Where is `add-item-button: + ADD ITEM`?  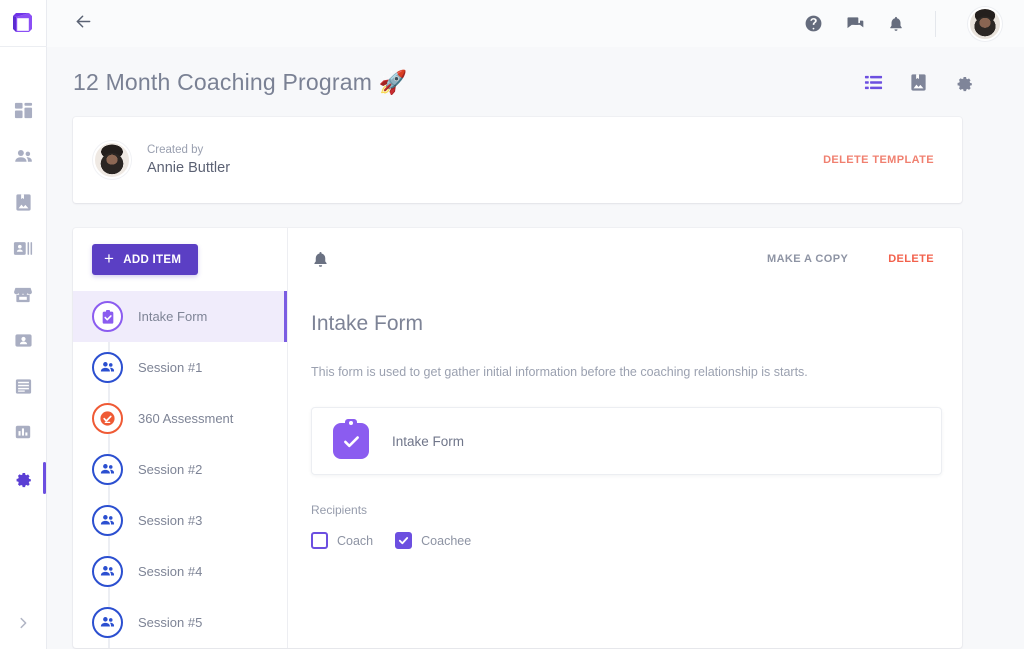 add-item-button: + ADD ITEM is located at coordinates (145, 259).